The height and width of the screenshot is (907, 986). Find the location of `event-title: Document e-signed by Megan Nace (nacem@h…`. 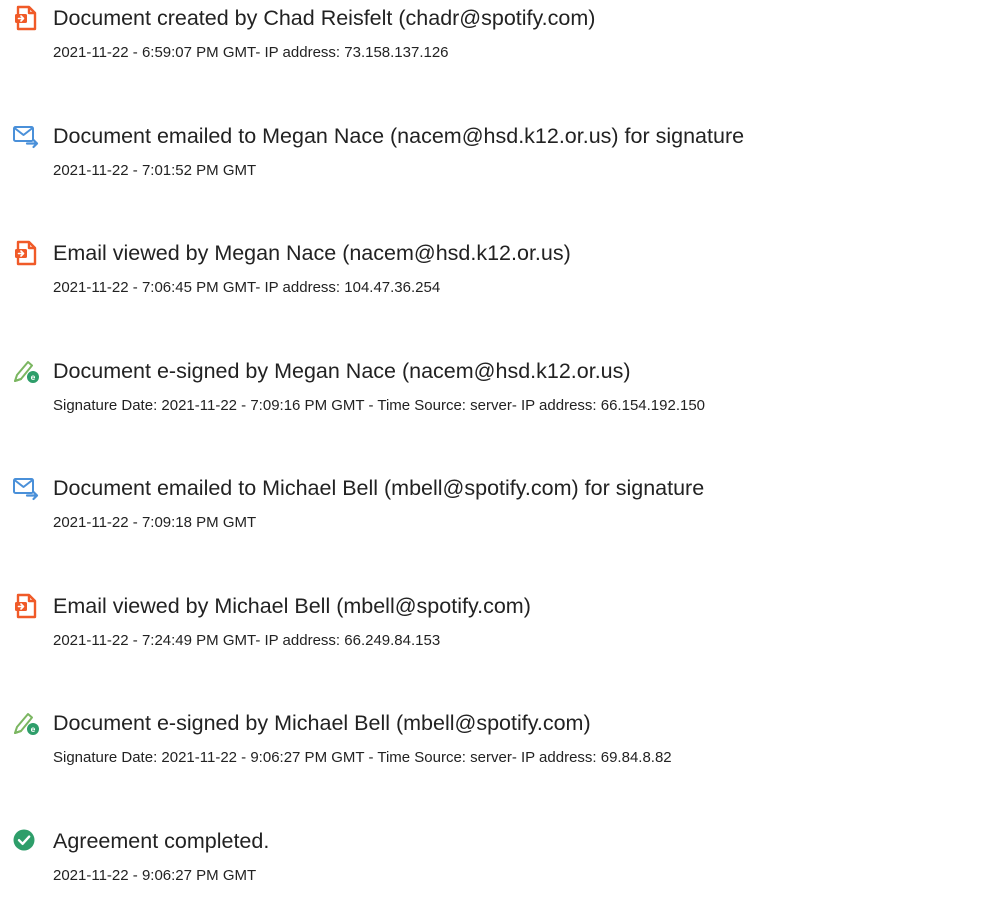

event-title: Document e-signed by Megan Nace (nacem@h… is located at coordinates (342, 371).